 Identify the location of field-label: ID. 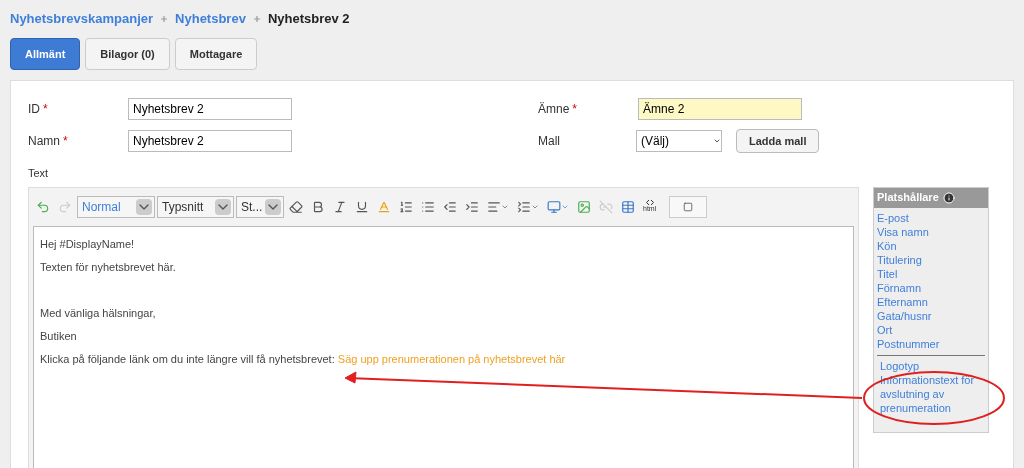
(34, 109).